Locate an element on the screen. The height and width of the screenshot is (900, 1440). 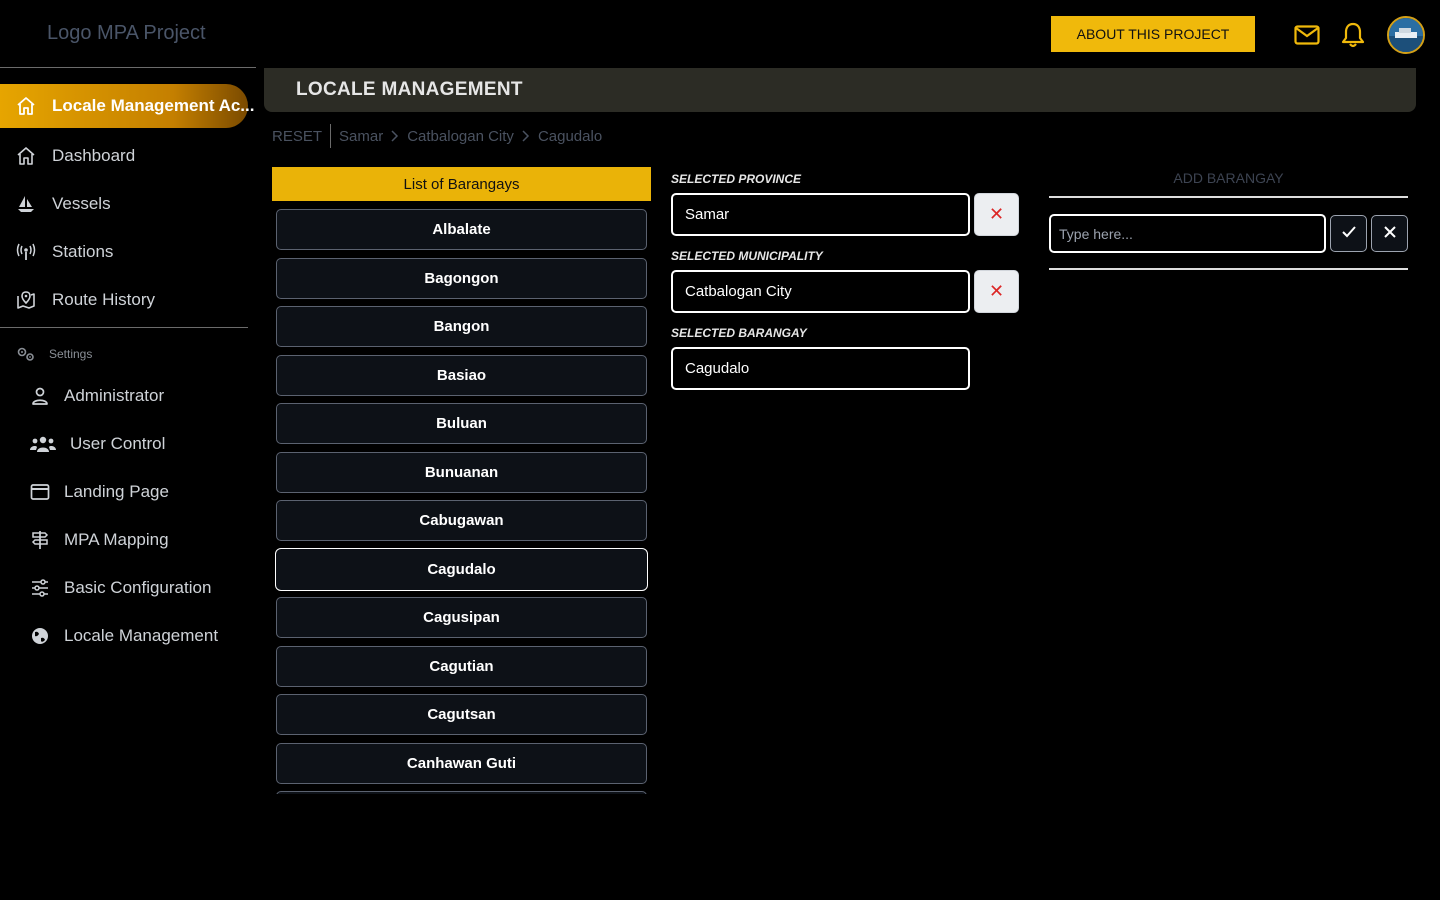
selected-municipality-label: SELECTED MUNICIPALITY is located at coordinates (747, 256).